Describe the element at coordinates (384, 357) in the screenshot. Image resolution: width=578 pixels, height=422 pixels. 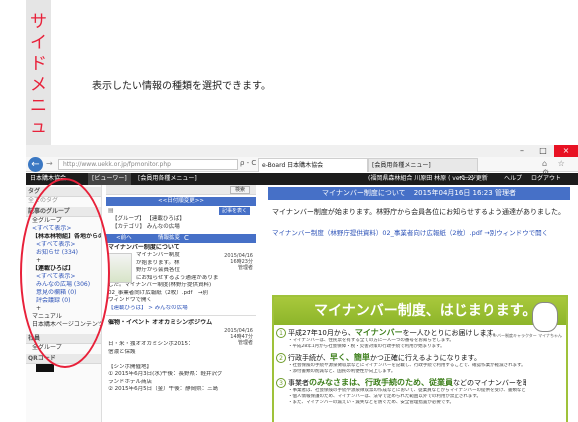
I see `section-heading: 行政手続が、早く、簡単かつ正確に行えるようになります。` at that location.